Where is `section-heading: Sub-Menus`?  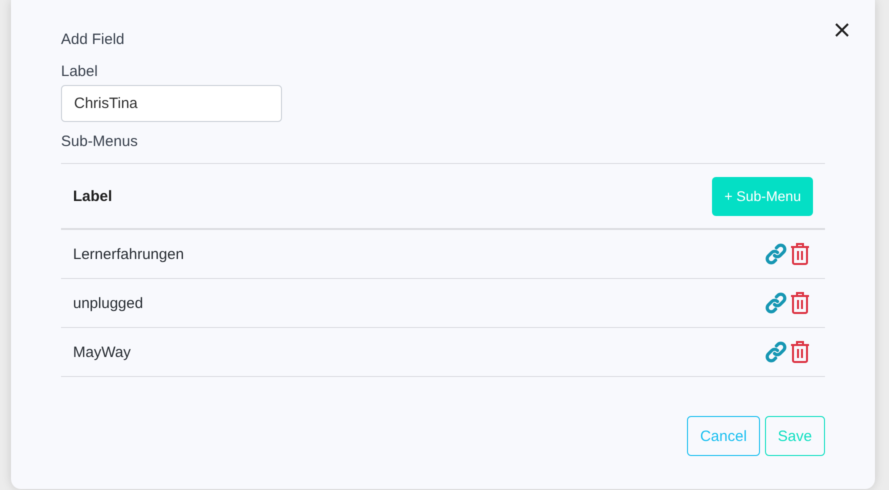
section-heading: Sub-Menus is located at coordinates (100, 142).